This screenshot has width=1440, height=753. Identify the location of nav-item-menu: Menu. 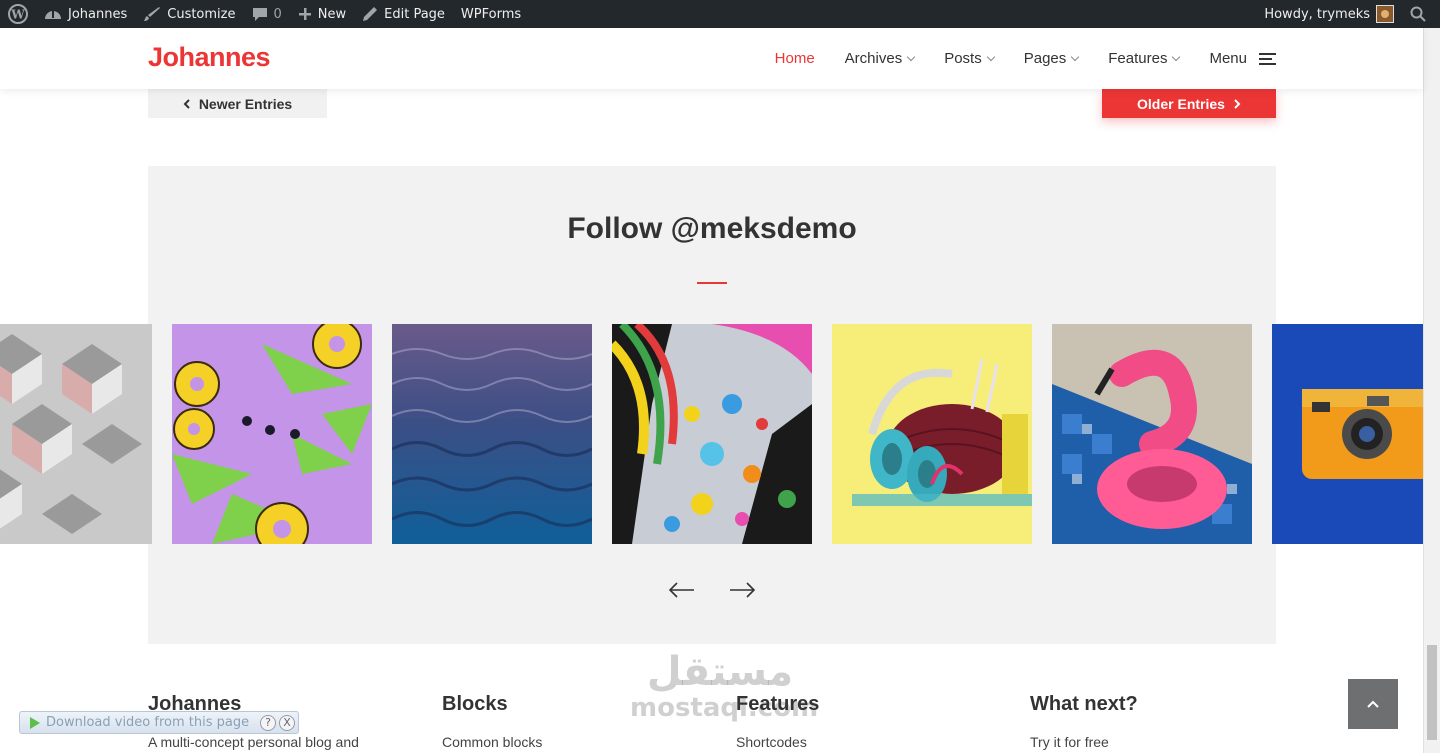
(1242, 58).